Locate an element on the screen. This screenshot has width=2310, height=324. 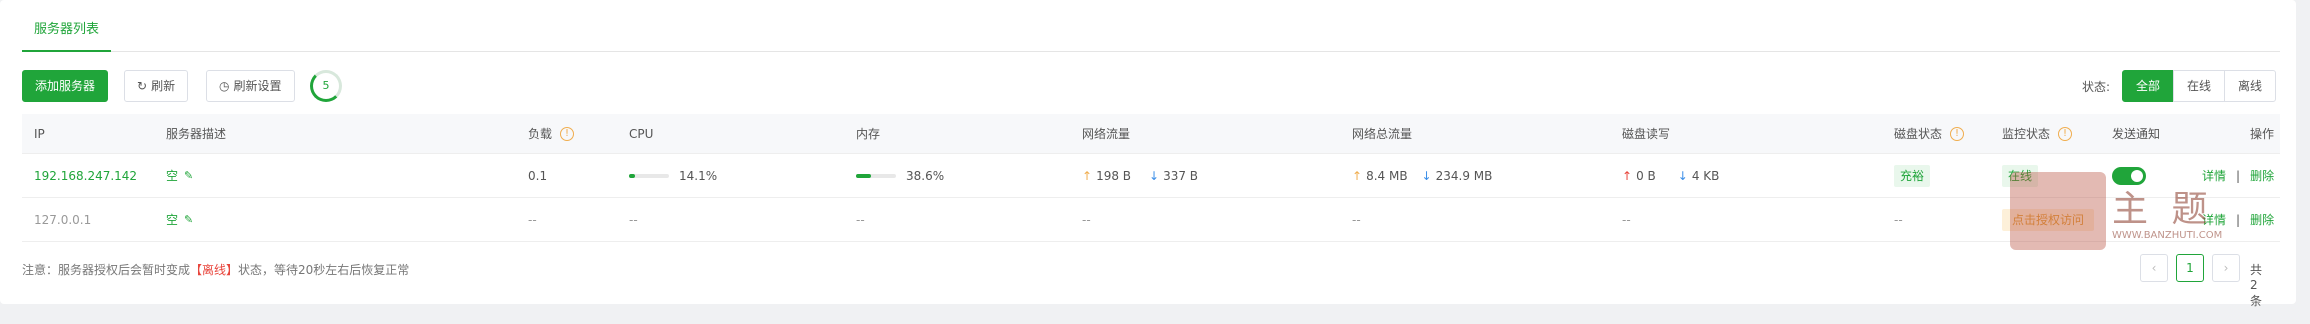
status-badge: 充裕 is located at coordinates (1912, 175).